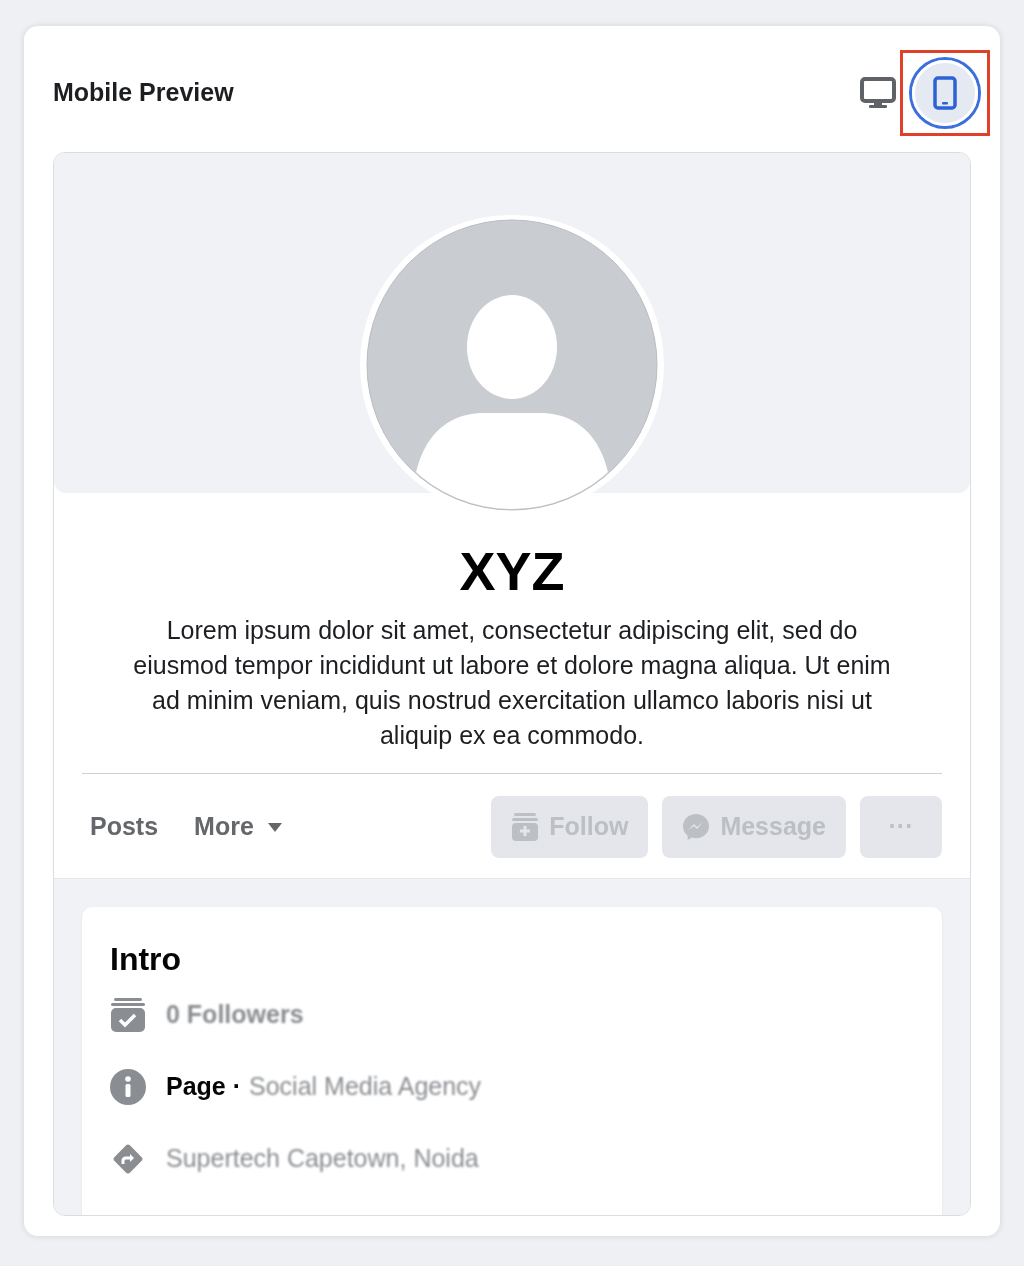 The height and width of the screenshot is (1266, 1024). Describe the element at coordinates (696, 827) in the screenshot. I see `chat-bubble-icon` at that location.